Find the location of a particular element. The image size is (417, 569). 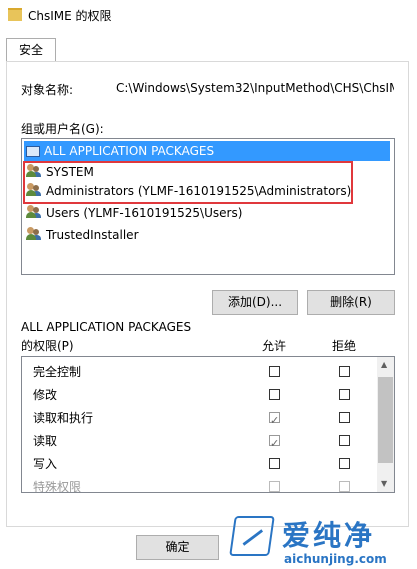

highlight-box is located at coordinates (188, 182).